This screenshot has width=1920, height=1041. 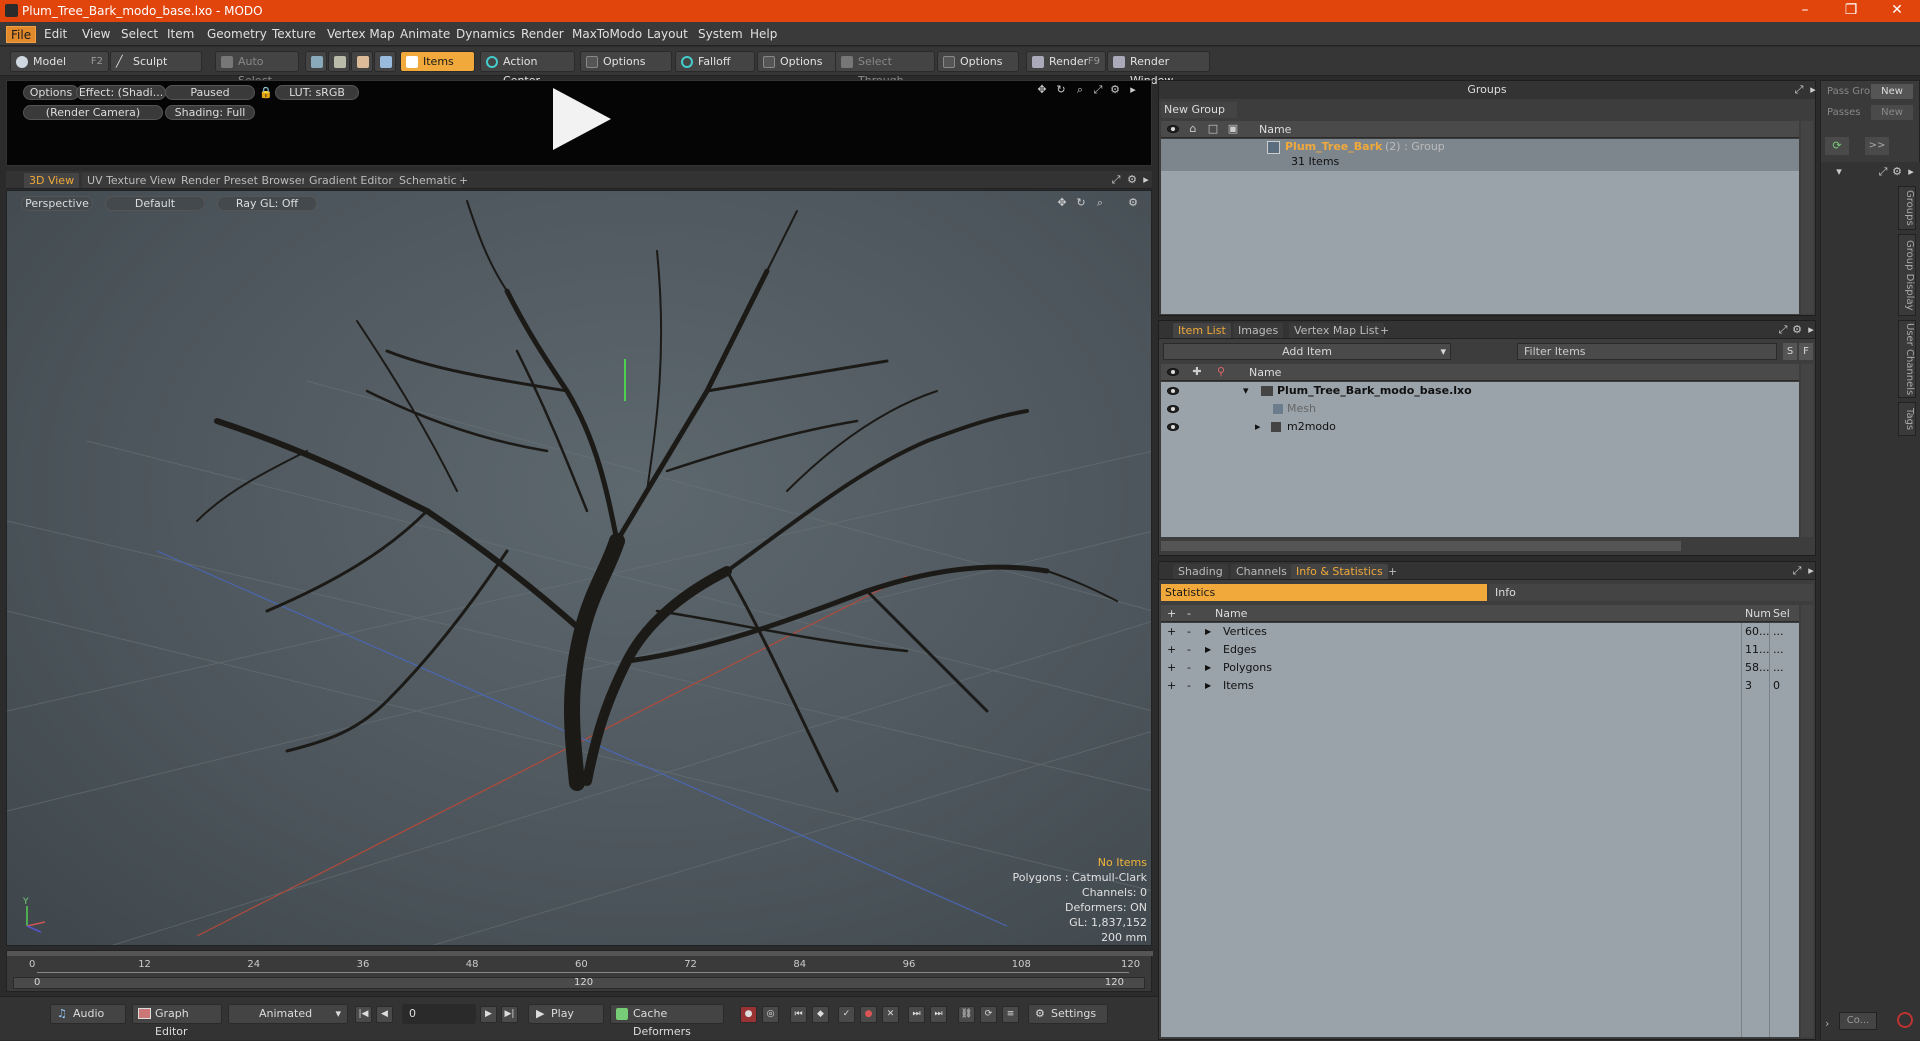 I want to click on collapse-all-icon: -, so click(x=1189, y=613).